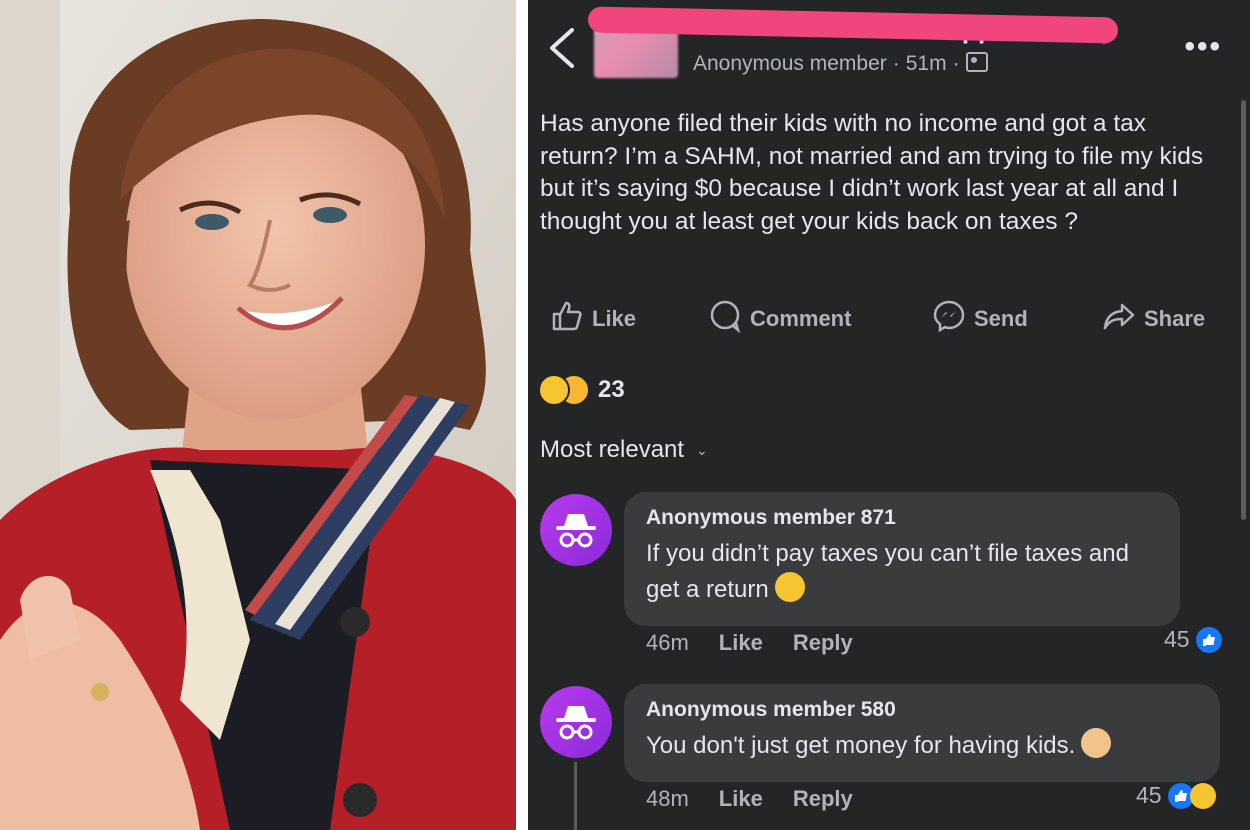  I want to click on comment-sort-dropdown: Most relevant ⌄, so click(624, 450).